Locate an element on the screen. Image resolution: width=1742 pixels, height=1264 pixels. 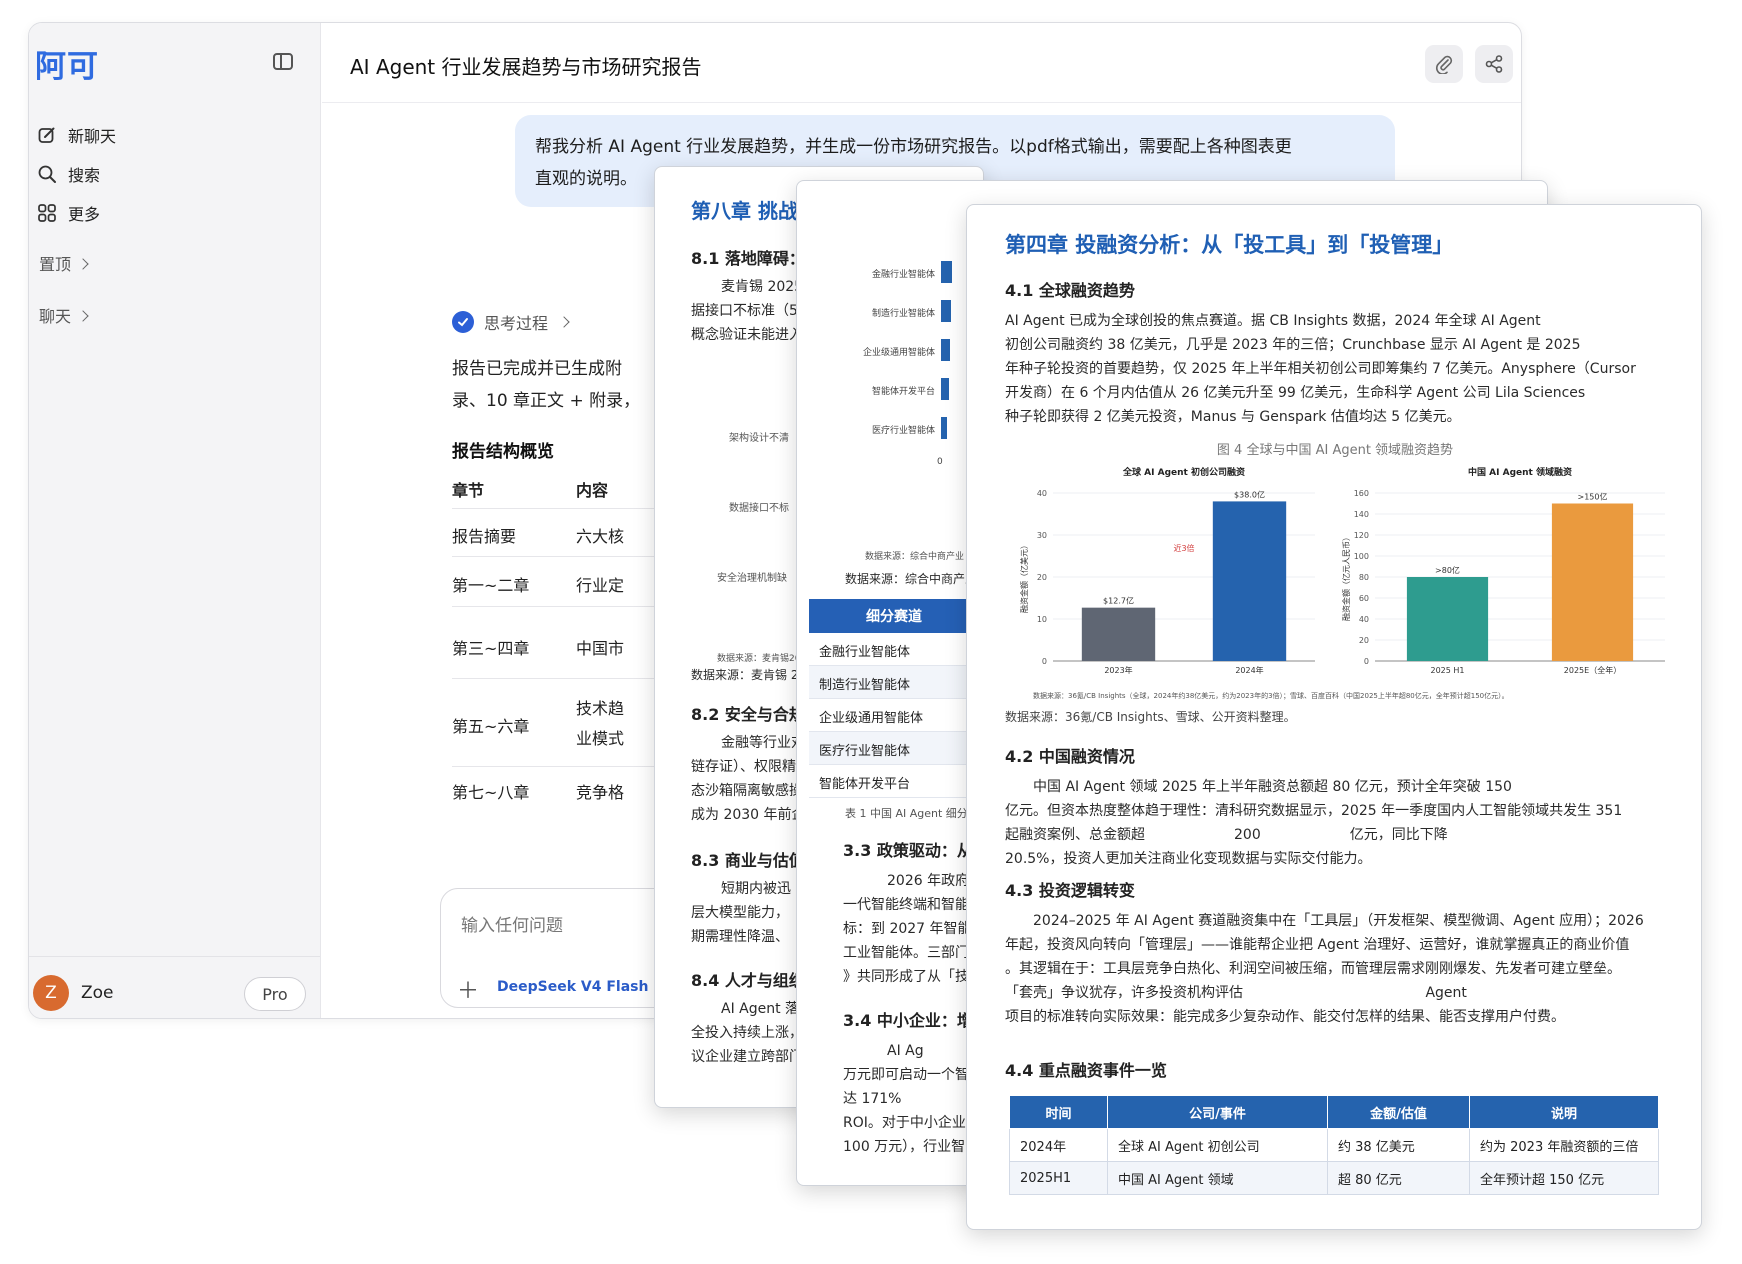
table-header-row: 时间 公司/事件 金额/估值 说明 is located at coordinates (1334, 1112).